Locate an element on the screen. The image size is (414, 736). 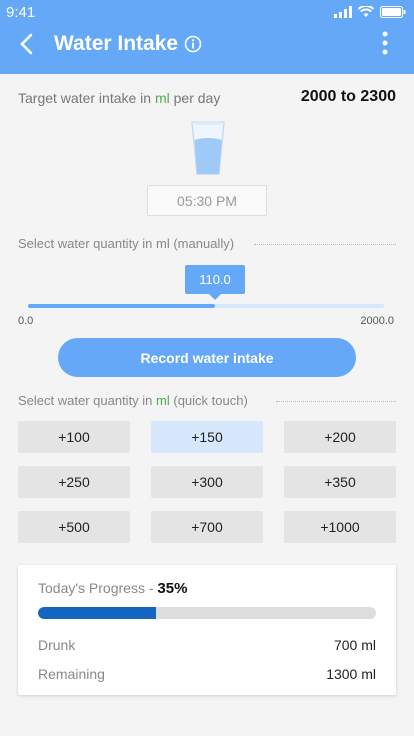
time-value: 05:30 PM is located at coordinates (207, 200).